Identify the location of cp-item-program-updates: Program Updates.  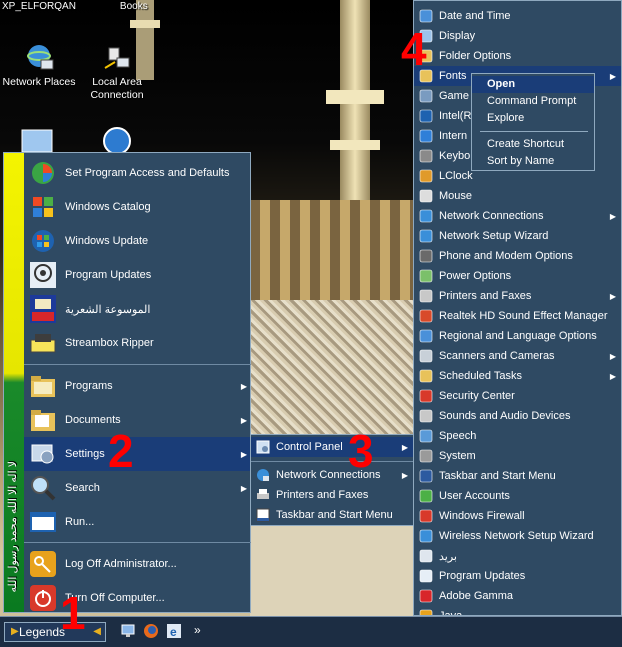
(517, 576).